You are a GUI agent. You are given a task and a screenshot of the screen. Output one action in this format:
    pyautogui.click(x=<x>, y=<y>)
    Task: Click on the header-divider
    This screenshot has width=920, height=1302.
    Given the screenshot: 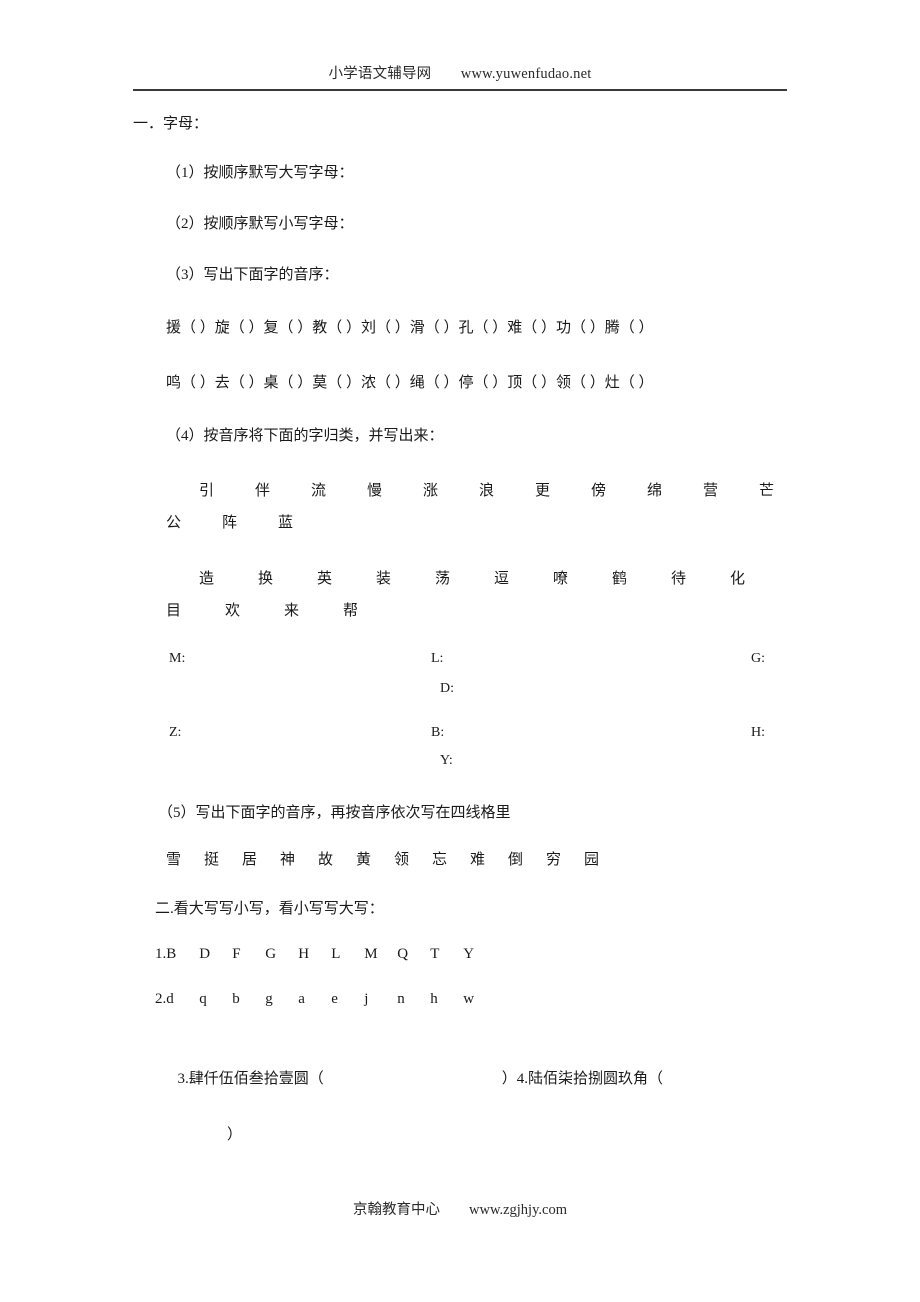 What is the action you would take?
    pyautogui.click(x=460, y=90)
    